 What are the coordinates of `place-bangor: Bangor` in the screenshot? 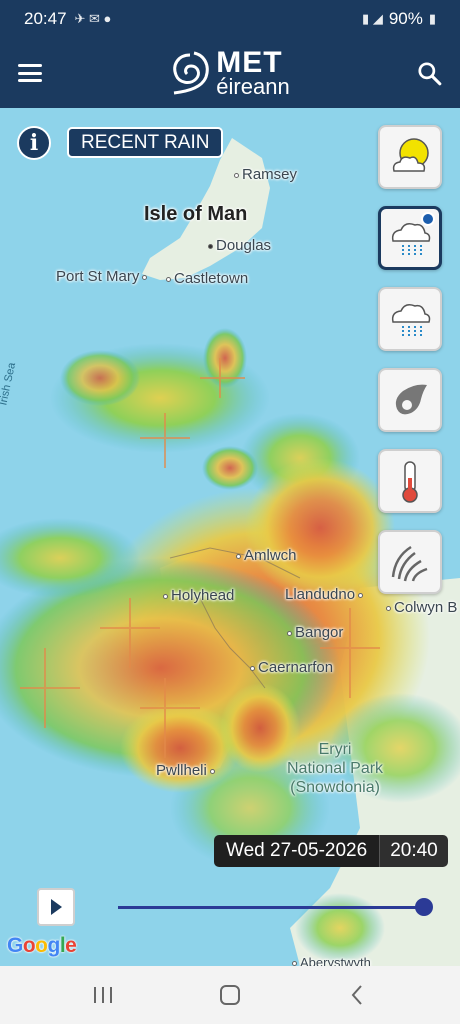 It's located at (315, 632).